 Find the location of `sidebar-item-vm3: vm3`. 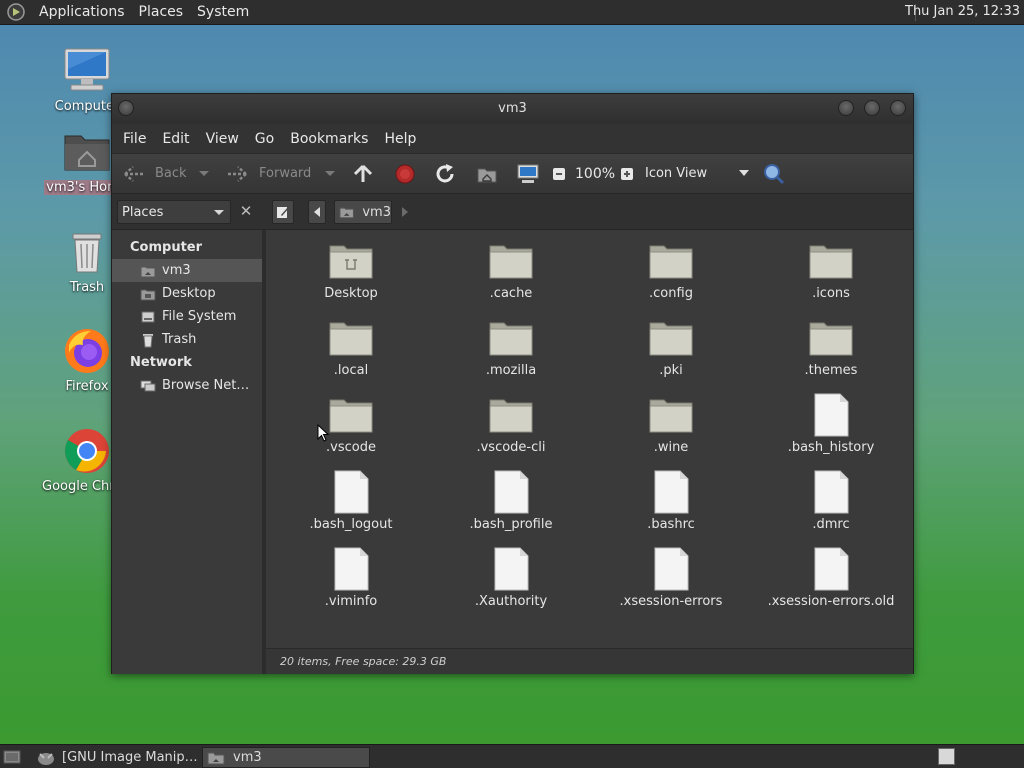

sidebar-item-vm3: vm3 is located at coordinates (187, 270).